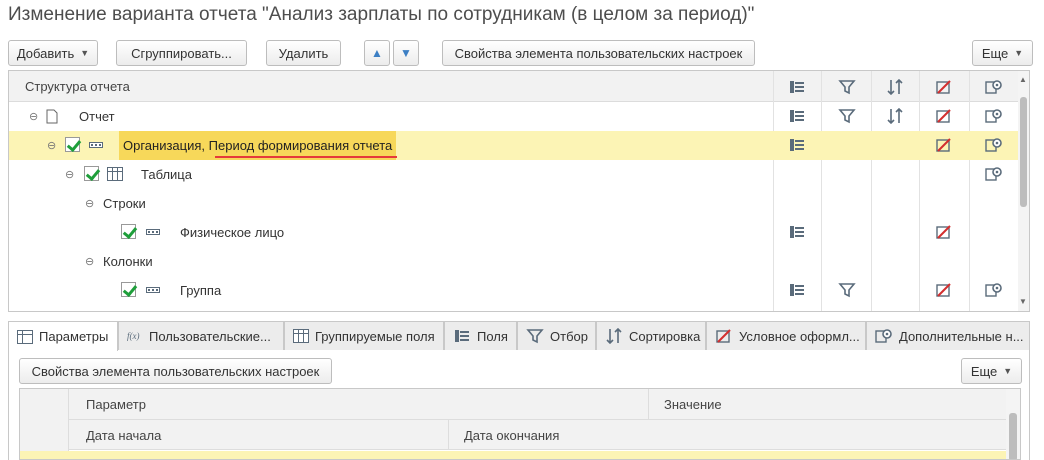 This screenshot has width=1044, height=460. What do you see at coordinates (492, 336) in the screenshot?
I see `tab-label: Поля` at bounding box center [492, 336].